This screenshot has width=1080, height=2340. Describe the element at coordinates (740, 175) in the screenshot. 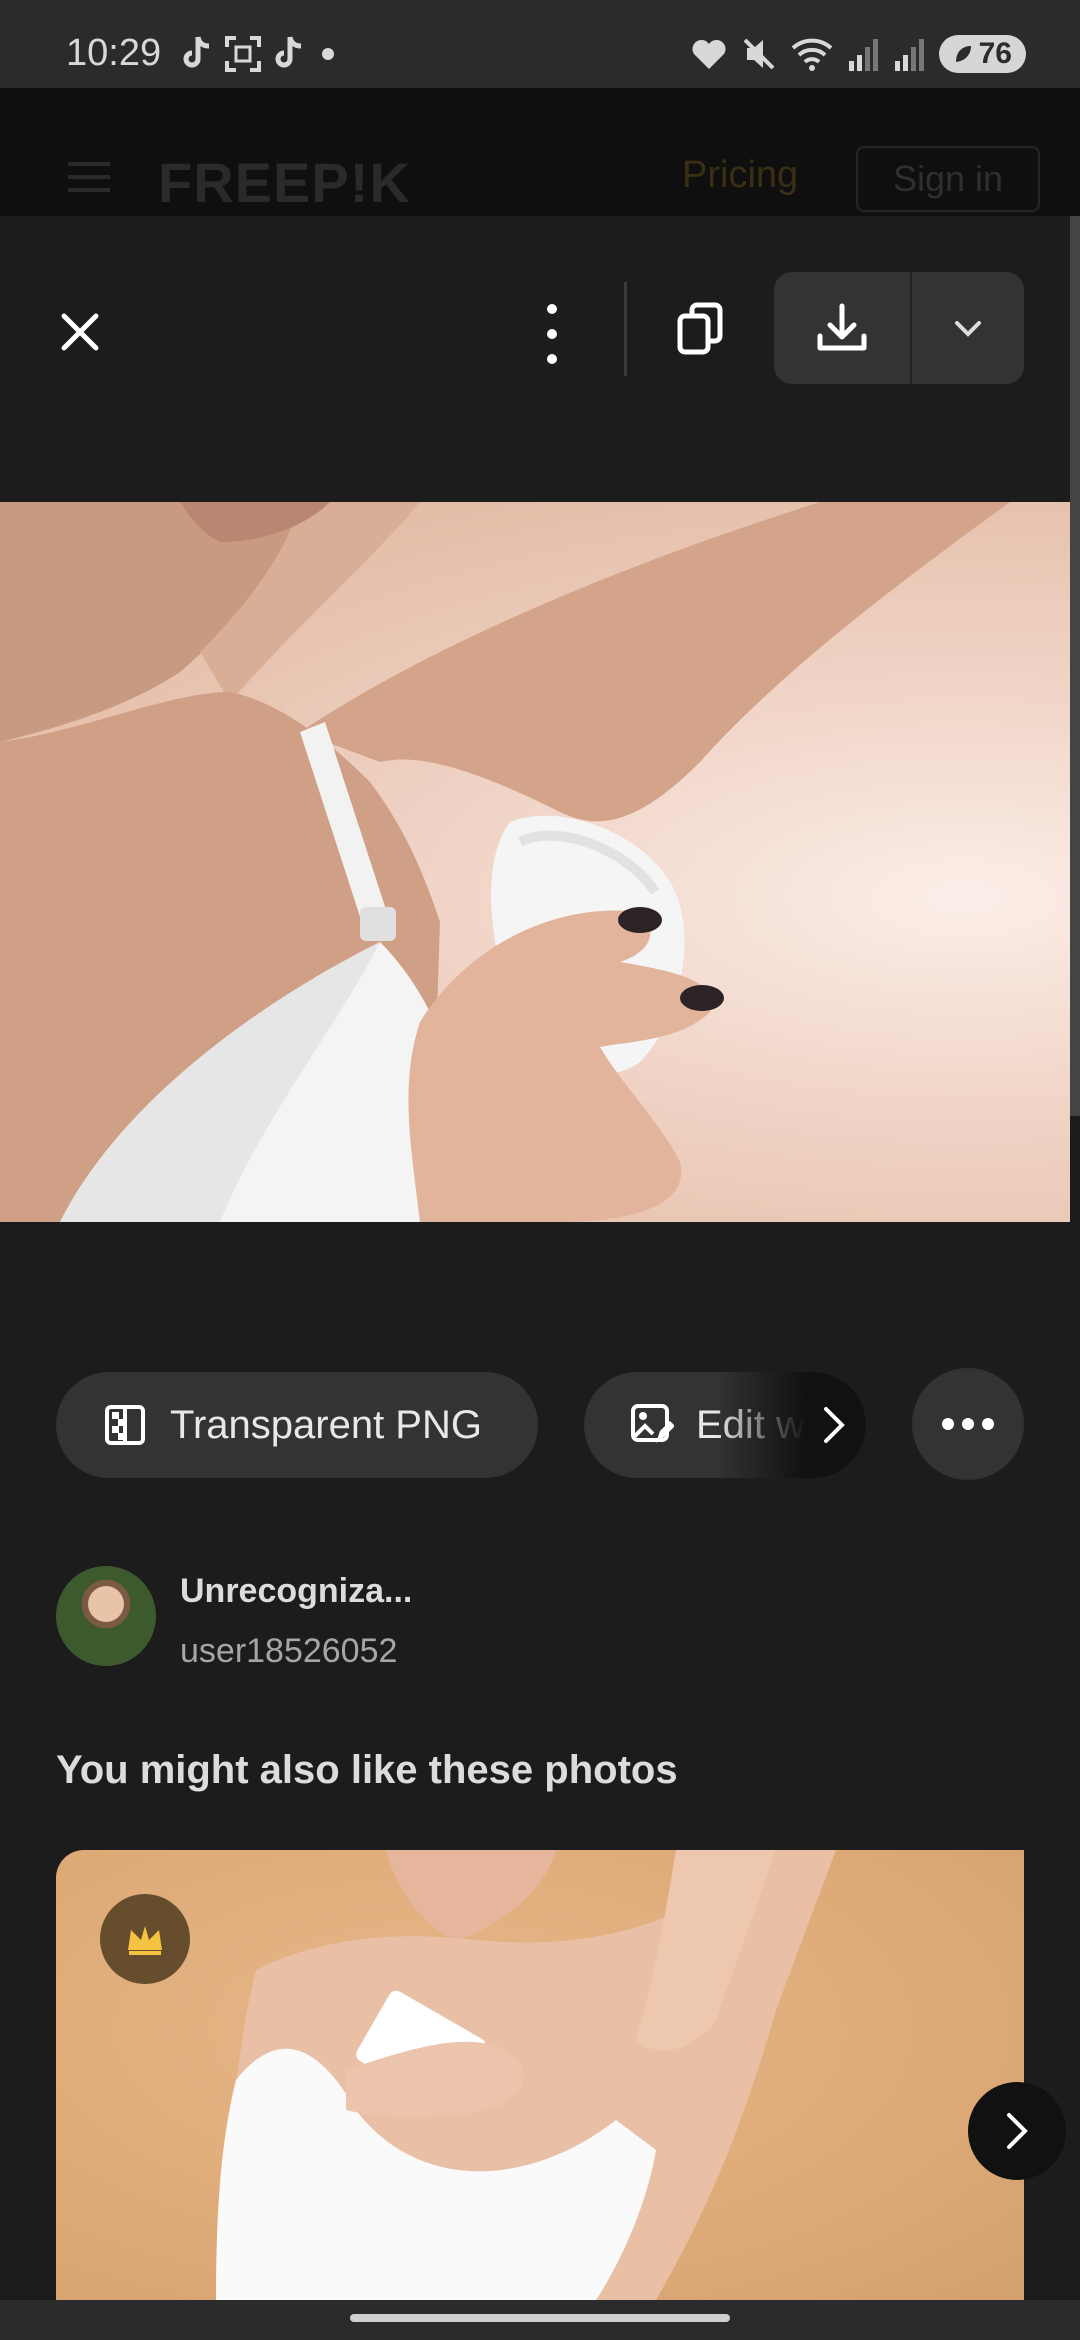

I see `pricing-link: Pricing` at that location.